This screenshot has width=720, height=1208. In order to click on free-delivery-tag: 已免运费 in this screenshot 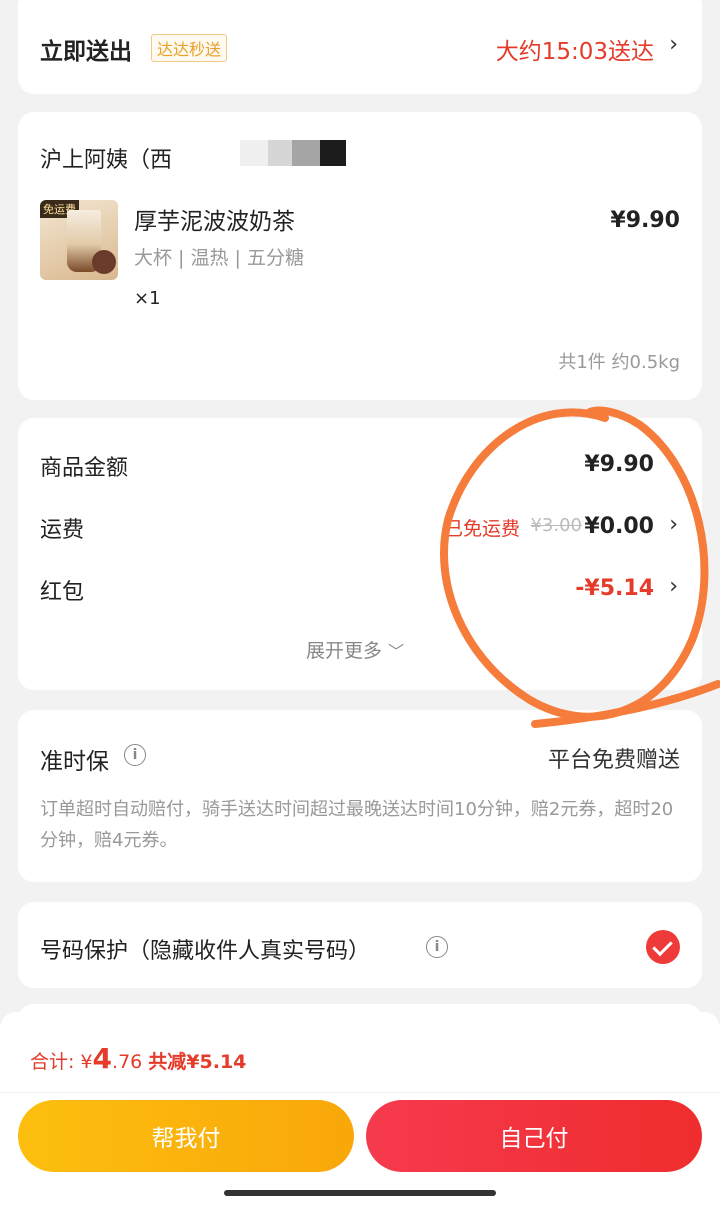, I will do `click(481, 529)`.